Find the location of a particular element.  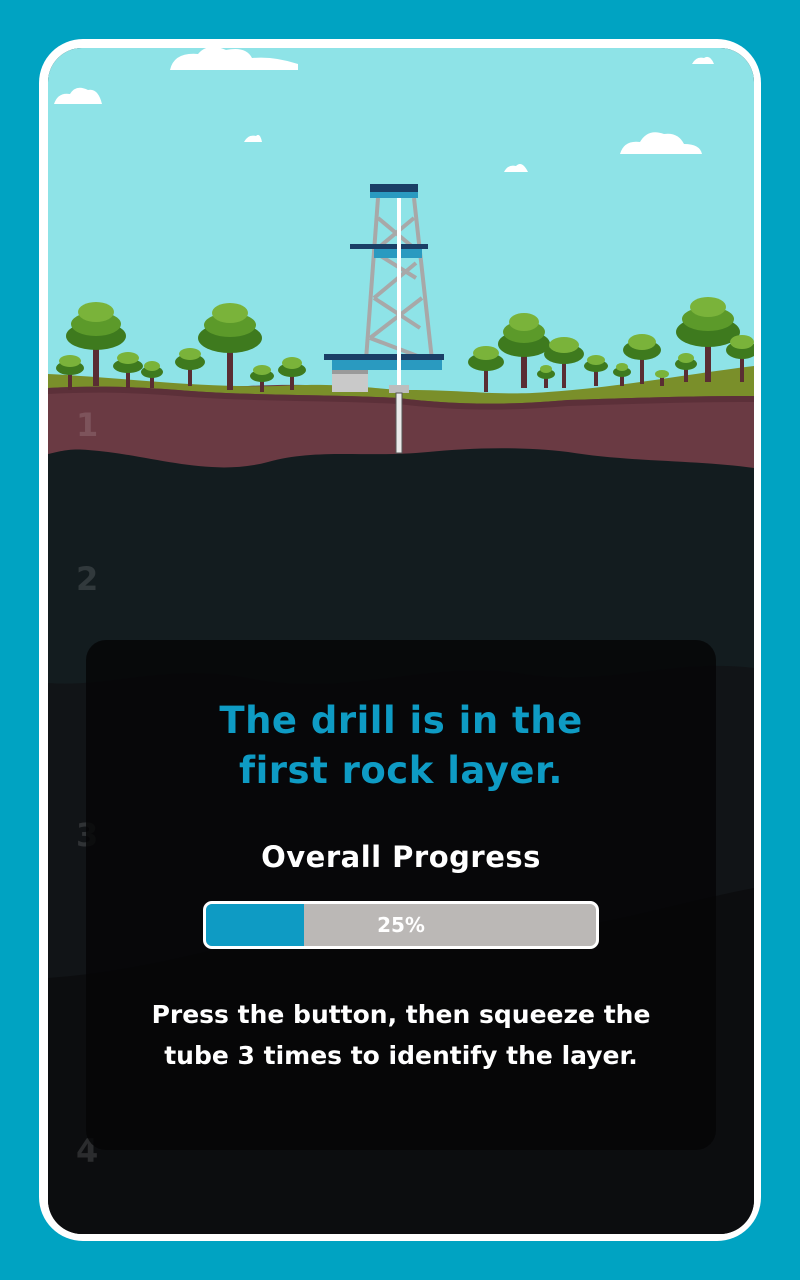

instructions-line-1: Press the button, then squeeze the is located at coordinates (401, 1014).